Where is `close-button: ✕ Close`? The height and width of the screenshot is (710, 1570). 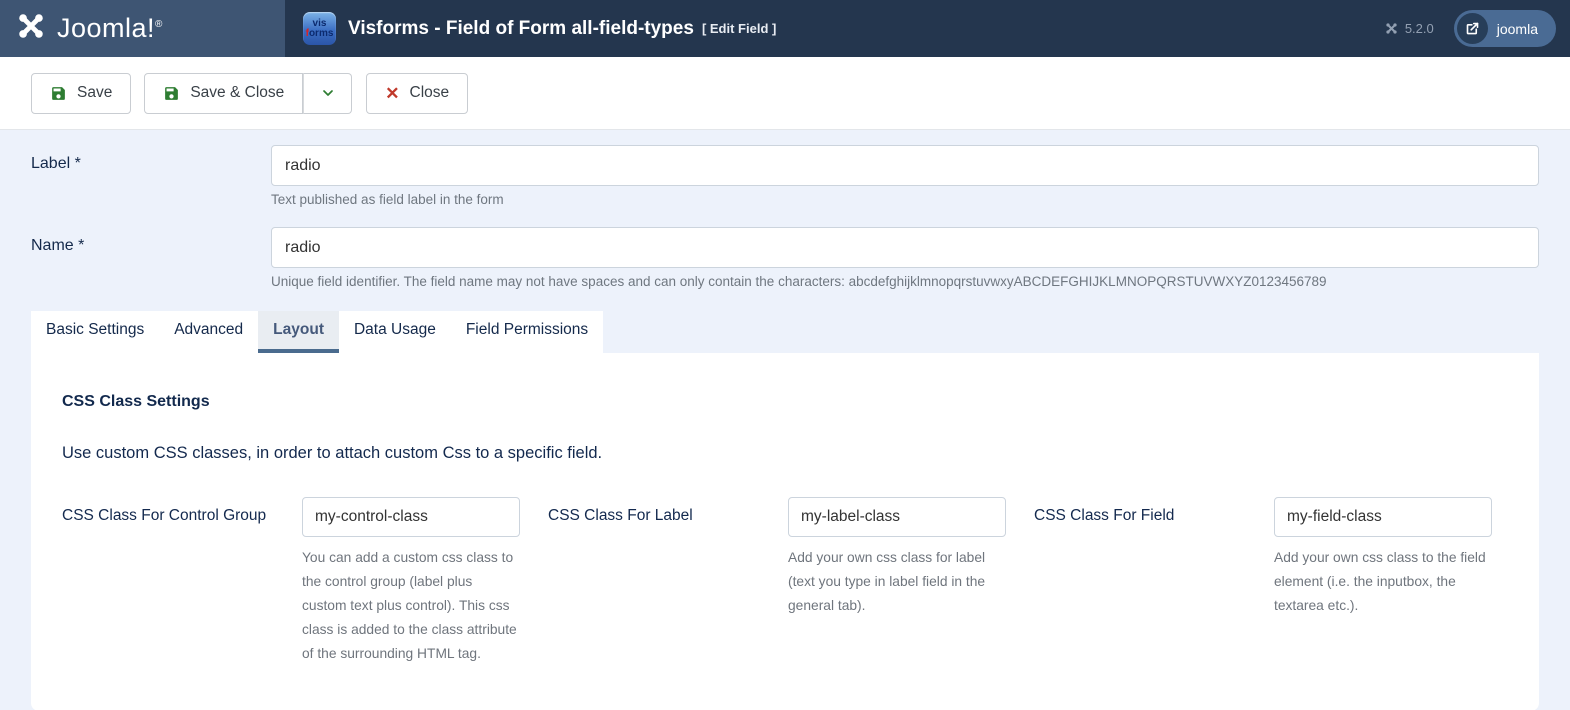
close-button: ✕ Close is located at coordinates (417, 93).